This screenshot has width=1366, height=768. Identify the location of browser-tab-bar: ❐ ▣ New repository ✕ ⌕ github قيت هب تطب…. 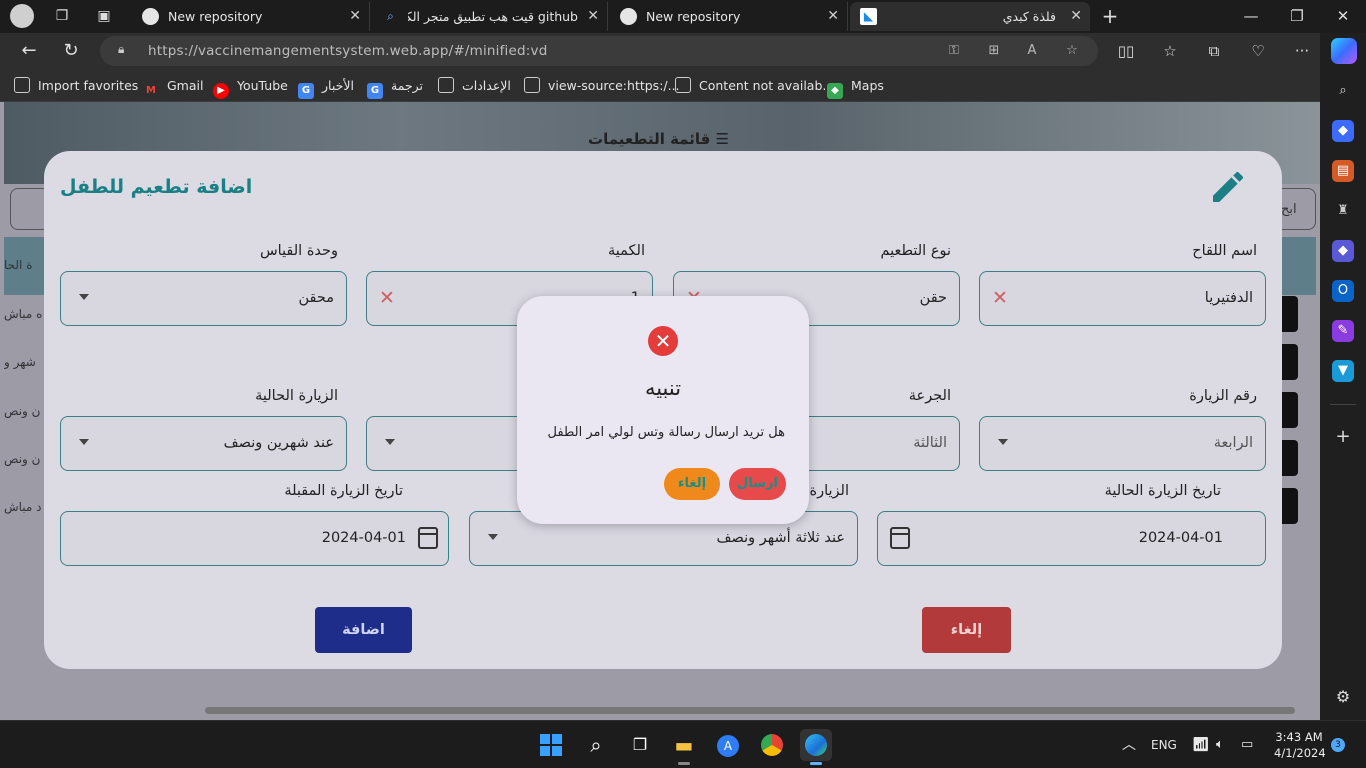
(683, 16).